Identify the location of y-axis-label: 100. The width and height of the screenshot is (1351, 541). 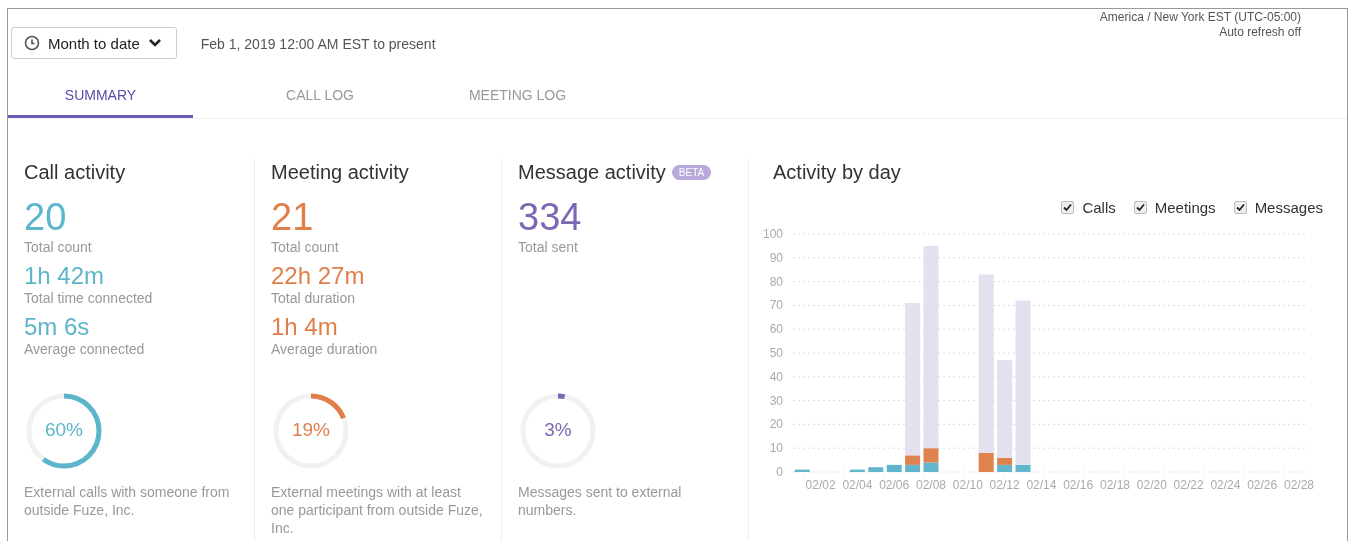
(772, 234).